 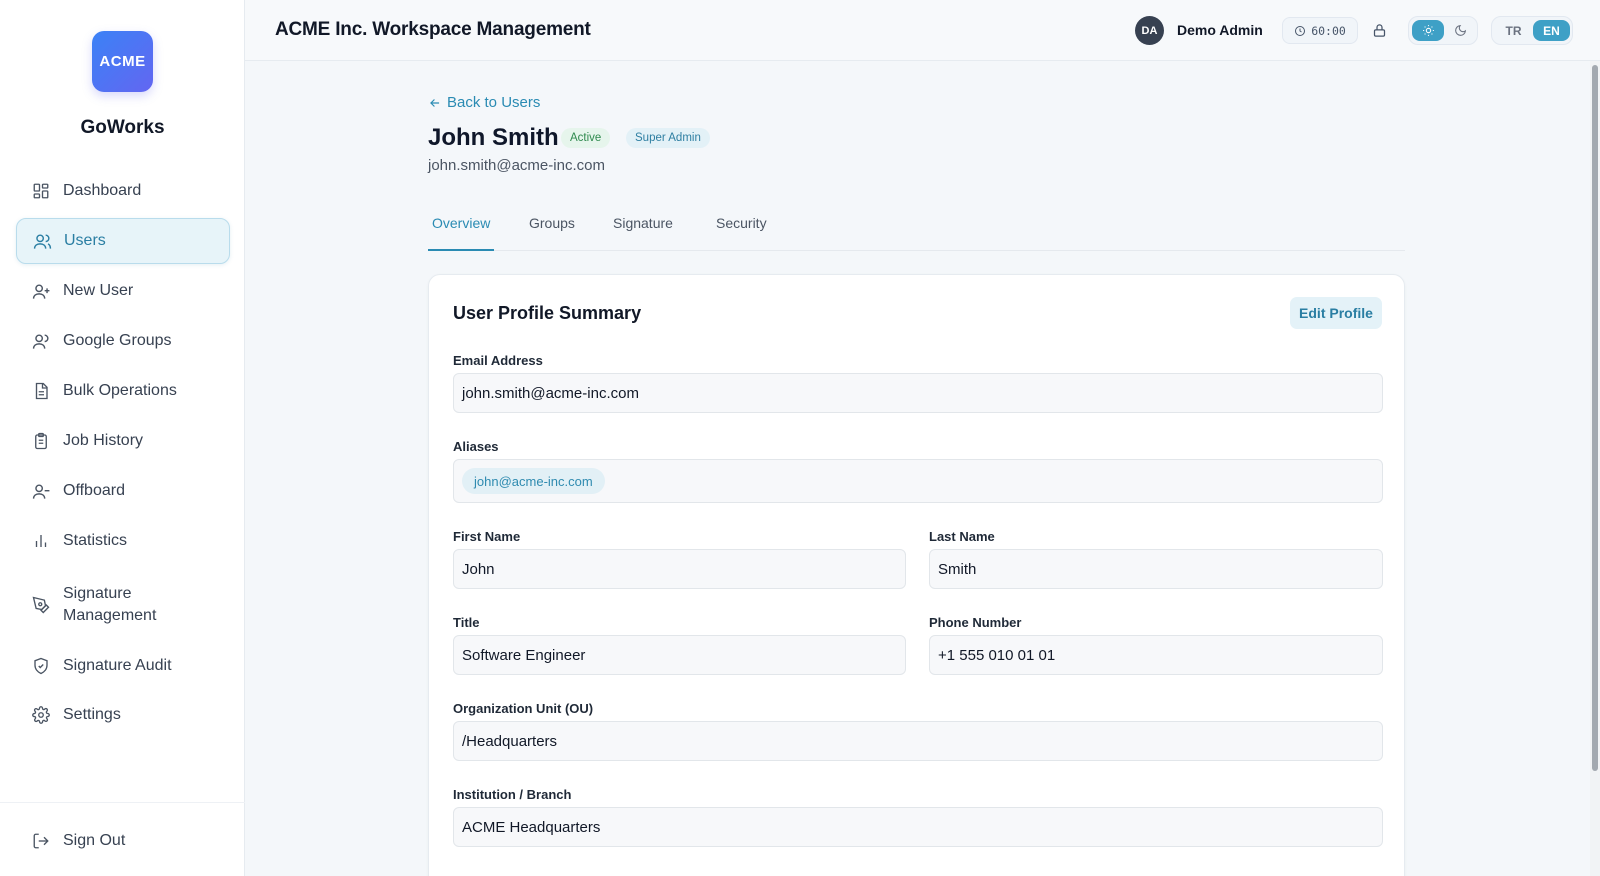 What do you see at coordinates (1595, 418) in the screenshot?
I see `scrollbar-thumb` at bounding box center [1595, 418].